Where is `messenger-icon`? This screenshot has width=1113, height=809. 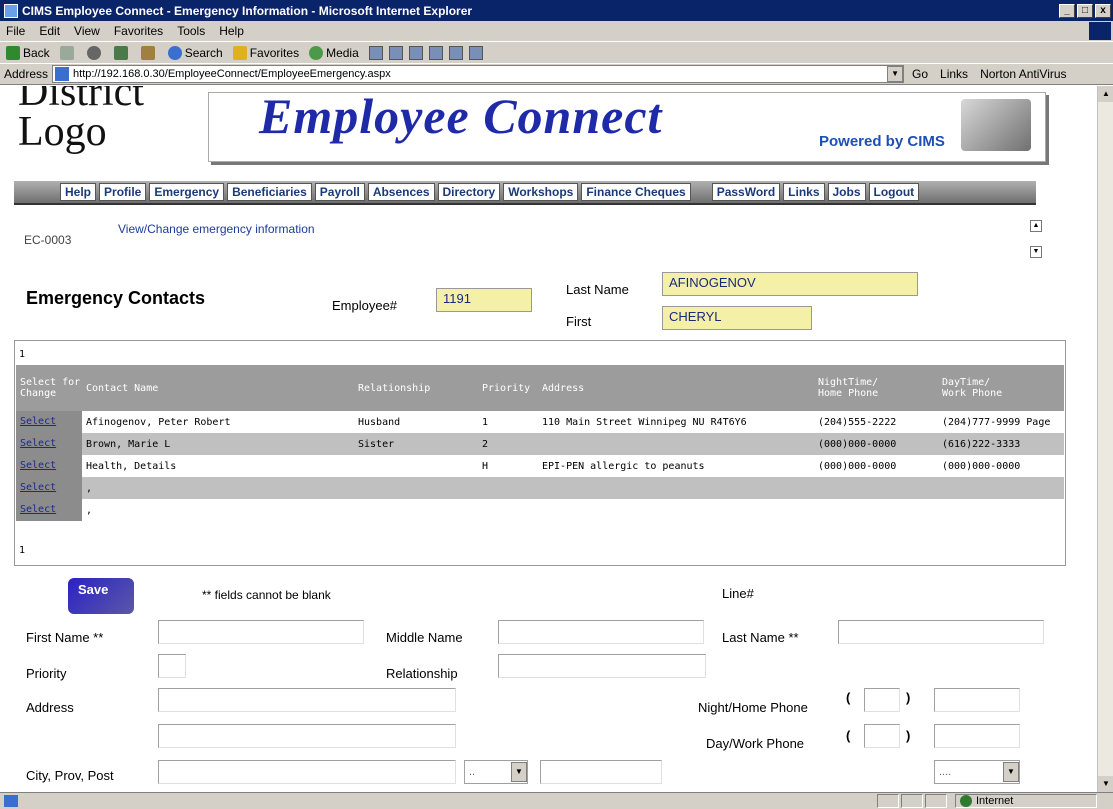 messenger-icon is located at coordinates (475, 52).